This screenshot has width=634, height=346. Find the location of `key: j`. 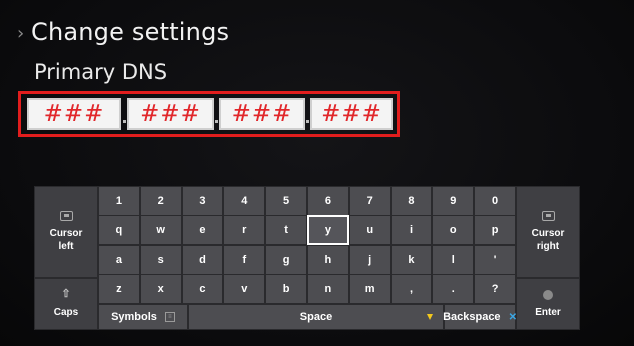

key: j is located at coordinates (369, 260).